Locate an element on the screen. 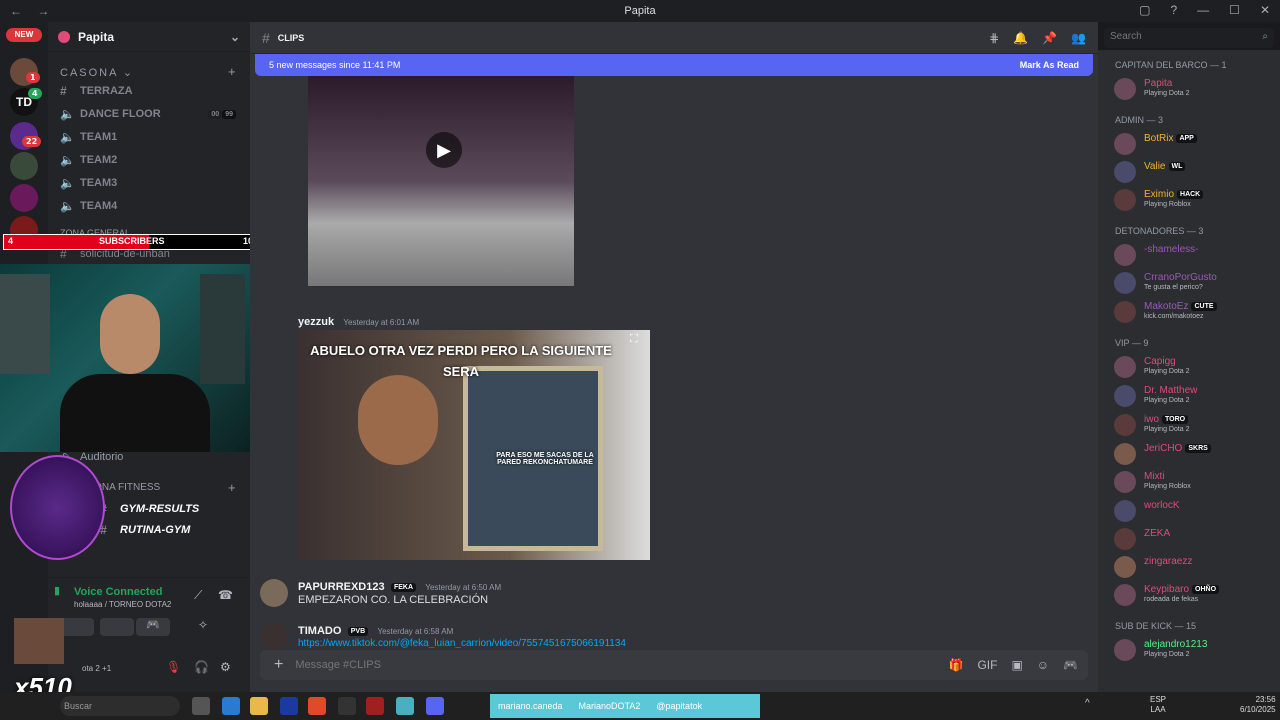 The height and width of the screenshot is (720, 1280). member-item: alejandro1213 Playing Dota 2 is located at coordinates (1194, 649).